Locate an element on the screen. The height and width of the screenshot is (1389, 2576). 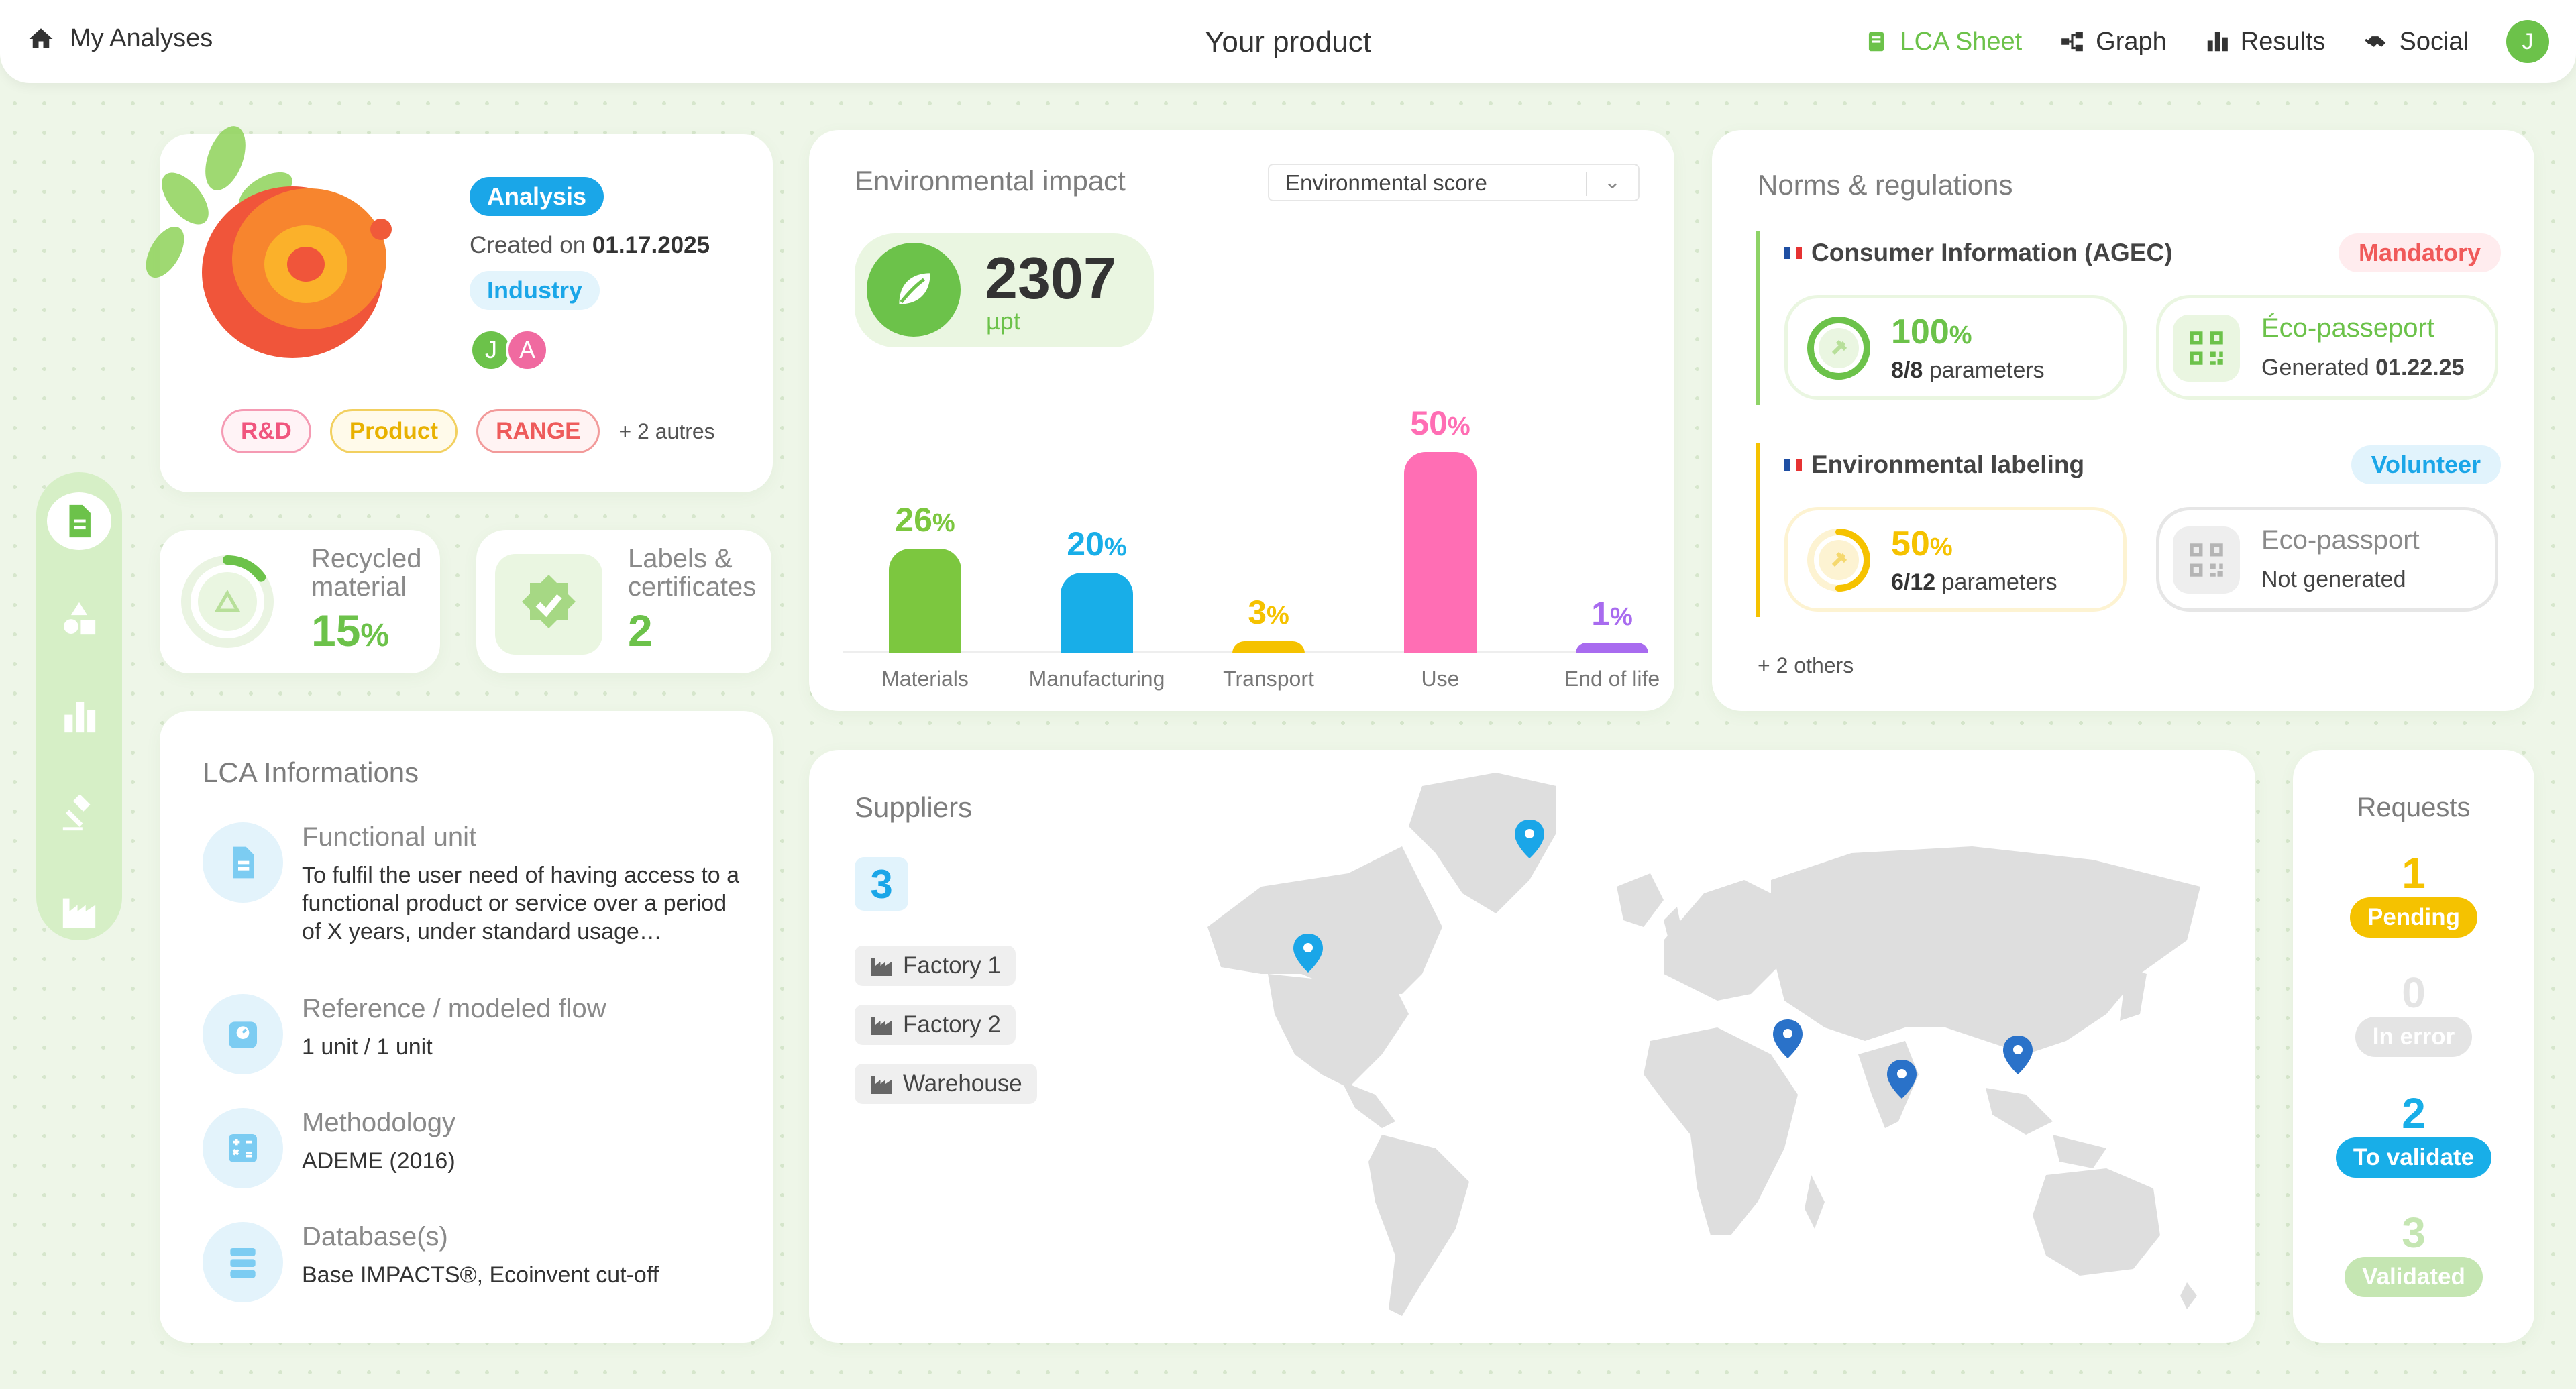
collaborators: J A is located at coordinates (509, 351).